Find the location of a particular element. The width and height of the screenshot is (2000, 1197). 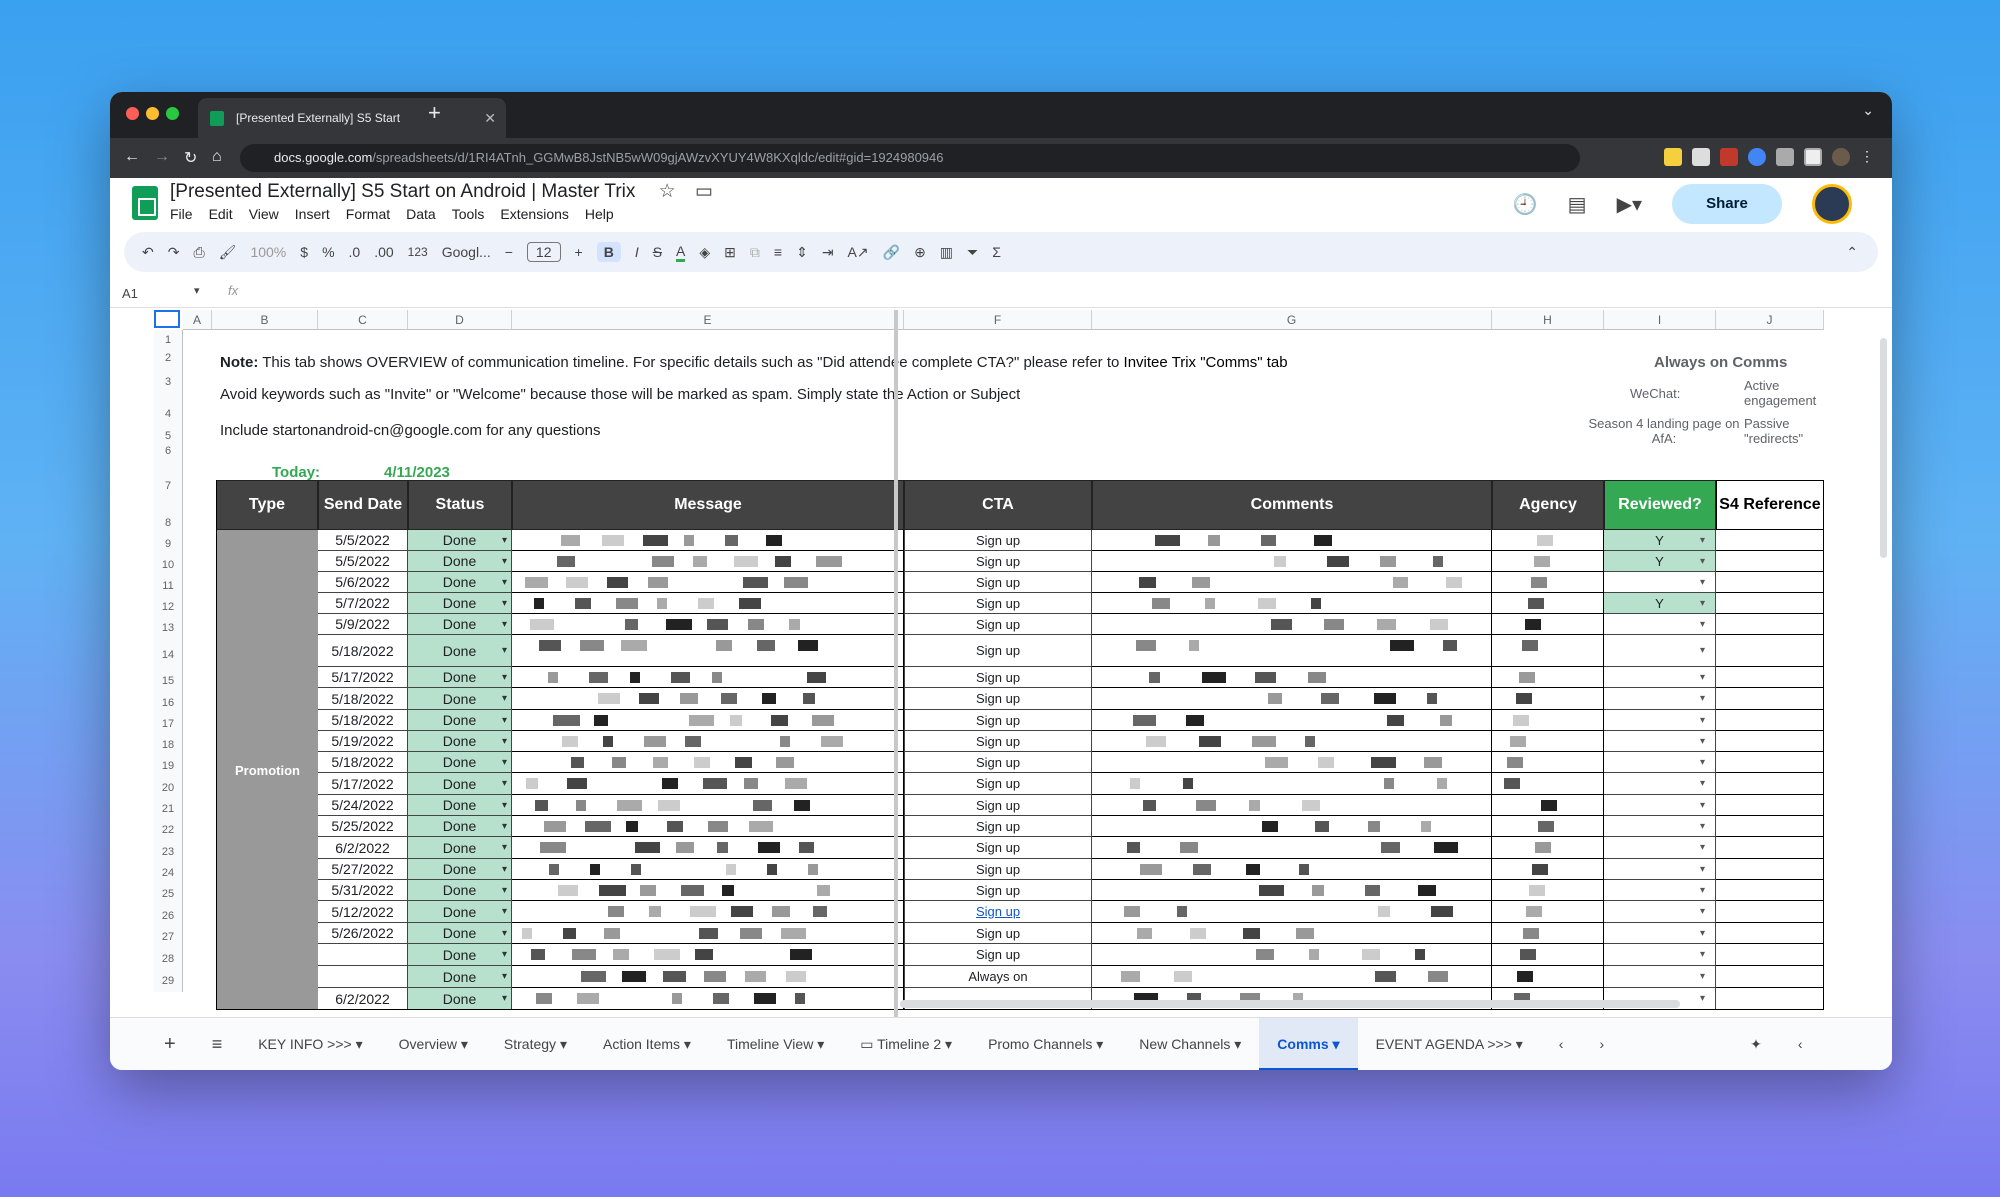

menu-file: File is located at coordinates (181, 214).